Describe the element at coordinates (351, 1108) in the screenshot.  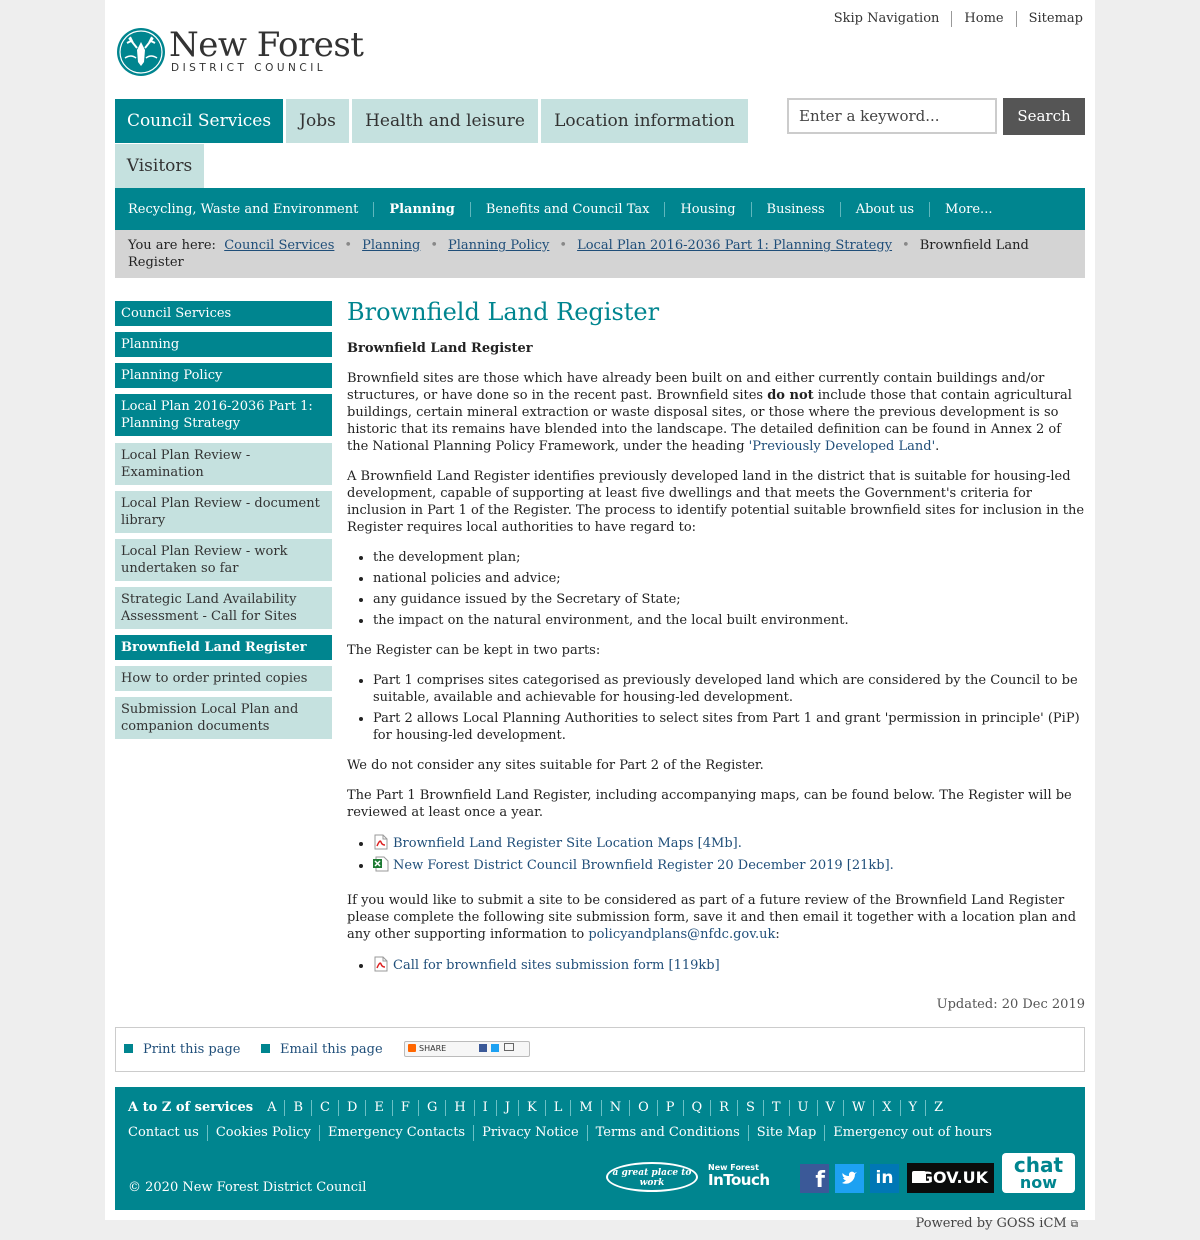
I see `a-to-z-letter-d: D` at that location.